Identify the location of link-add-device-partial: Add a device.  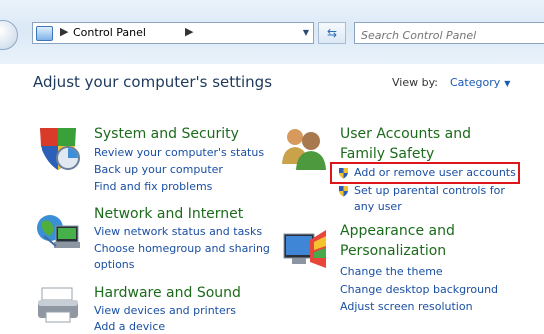
(129, 327).